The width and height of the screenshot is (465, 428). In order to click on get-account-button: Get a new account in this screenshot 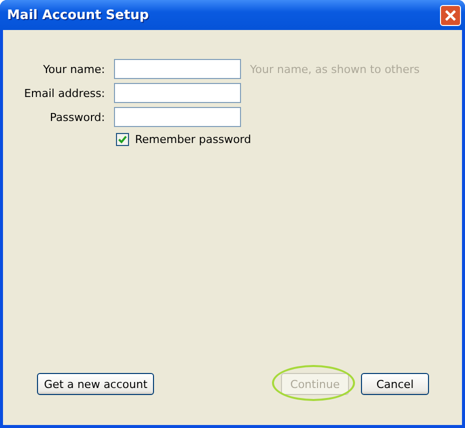, I will do `click(95, 384)`.